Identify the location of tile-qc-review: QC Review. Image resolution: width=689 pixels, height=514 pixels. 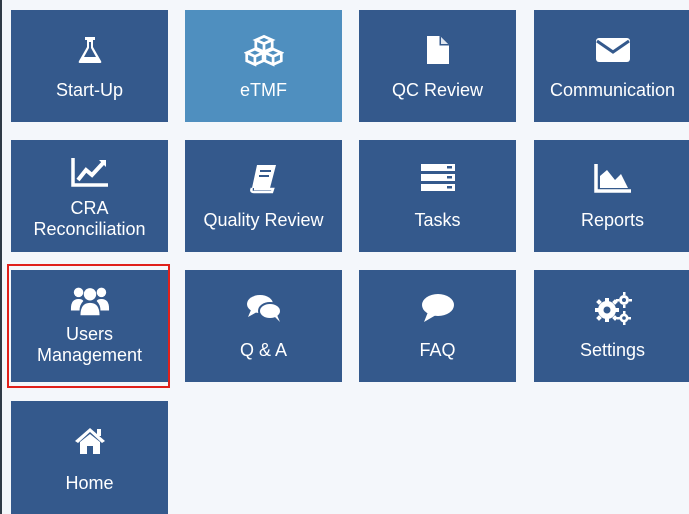
(437, 66).